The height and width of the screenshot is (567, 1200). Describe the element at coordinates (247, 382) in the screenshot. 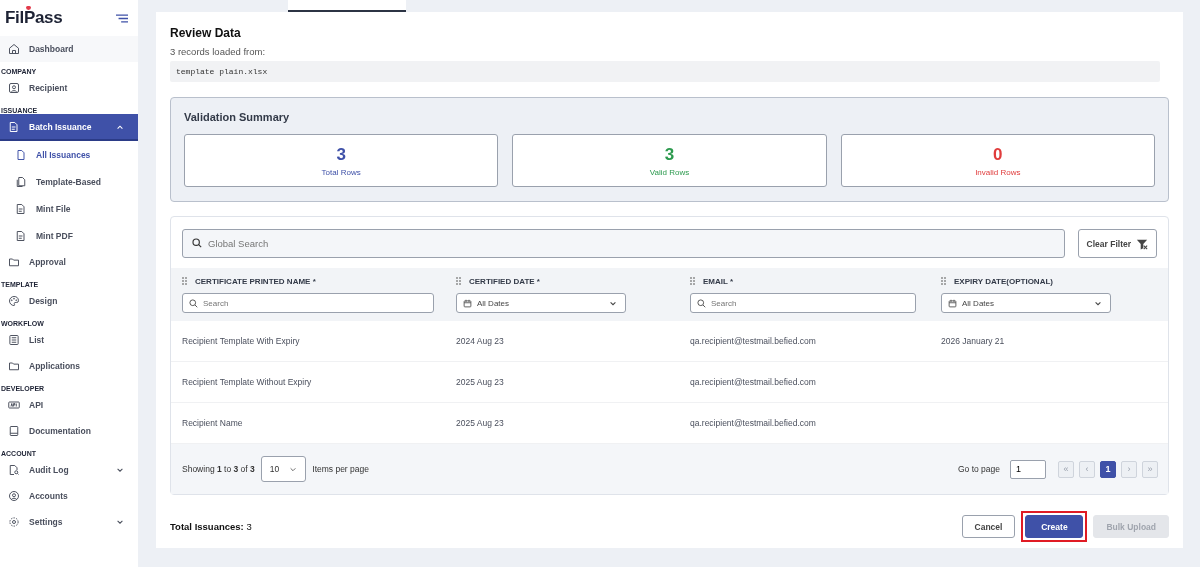

I see `table-cell: Recipient Template Without Expiry` at that location.